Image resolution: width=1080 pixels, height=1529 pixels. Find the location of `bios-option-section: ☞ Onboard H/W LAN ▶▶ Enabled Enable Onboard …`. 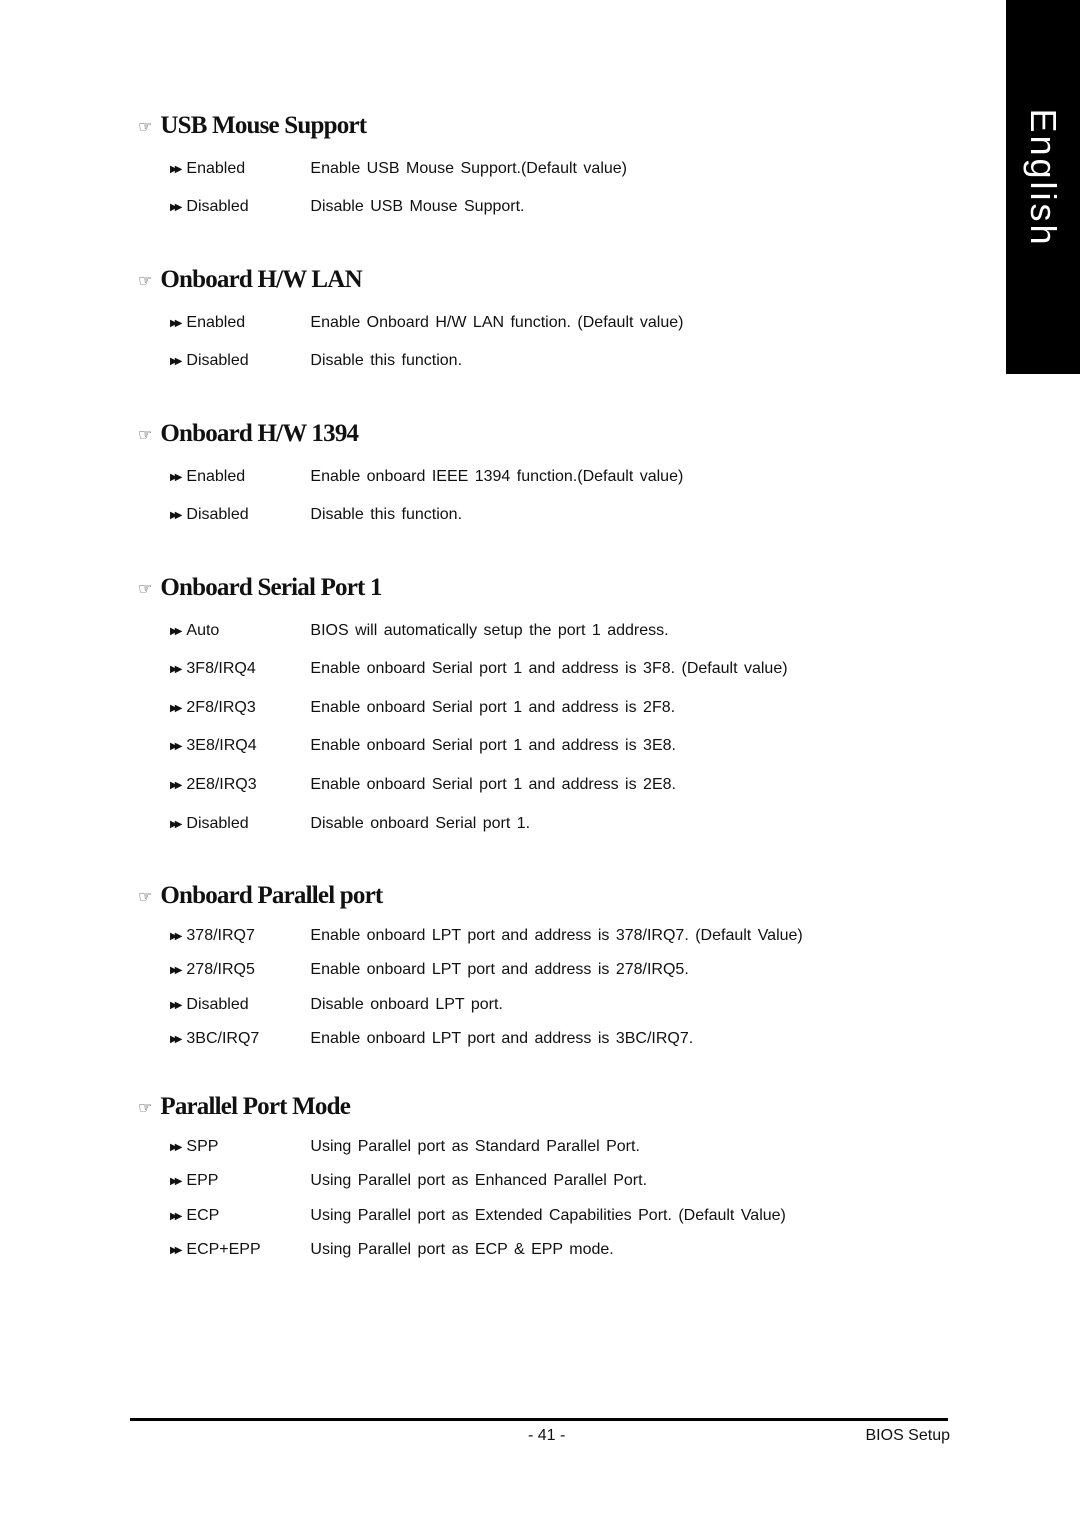

bios-option-section: ☞ Onboard H/W LAN ▶▶ Enabled Enable Onboard … is located at coordinates (410, 316).